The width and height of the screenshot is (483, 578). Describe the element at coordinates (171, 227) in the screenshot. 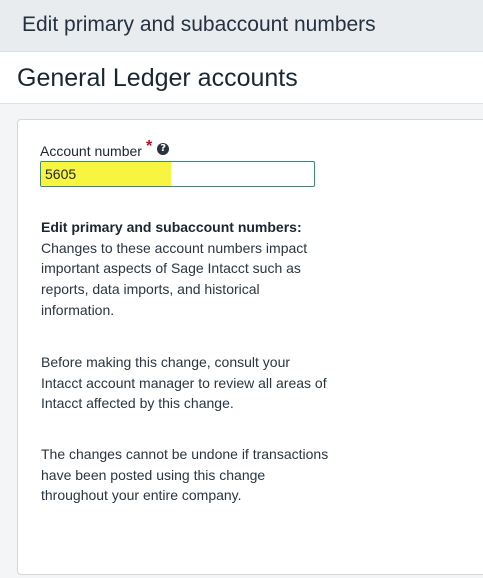

I see `info-heading: Edit primary and subaccount numbers:` at that location.